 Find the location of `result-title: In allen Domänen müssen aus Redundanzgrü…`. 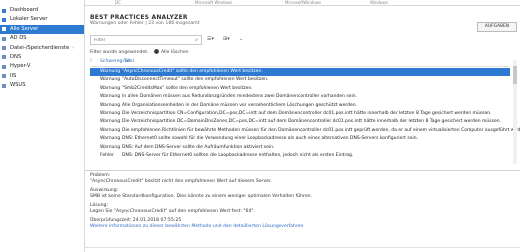

result-title: In allen Domänen müssen aus Redundanzgrü… is located at coordinates (239, 97).